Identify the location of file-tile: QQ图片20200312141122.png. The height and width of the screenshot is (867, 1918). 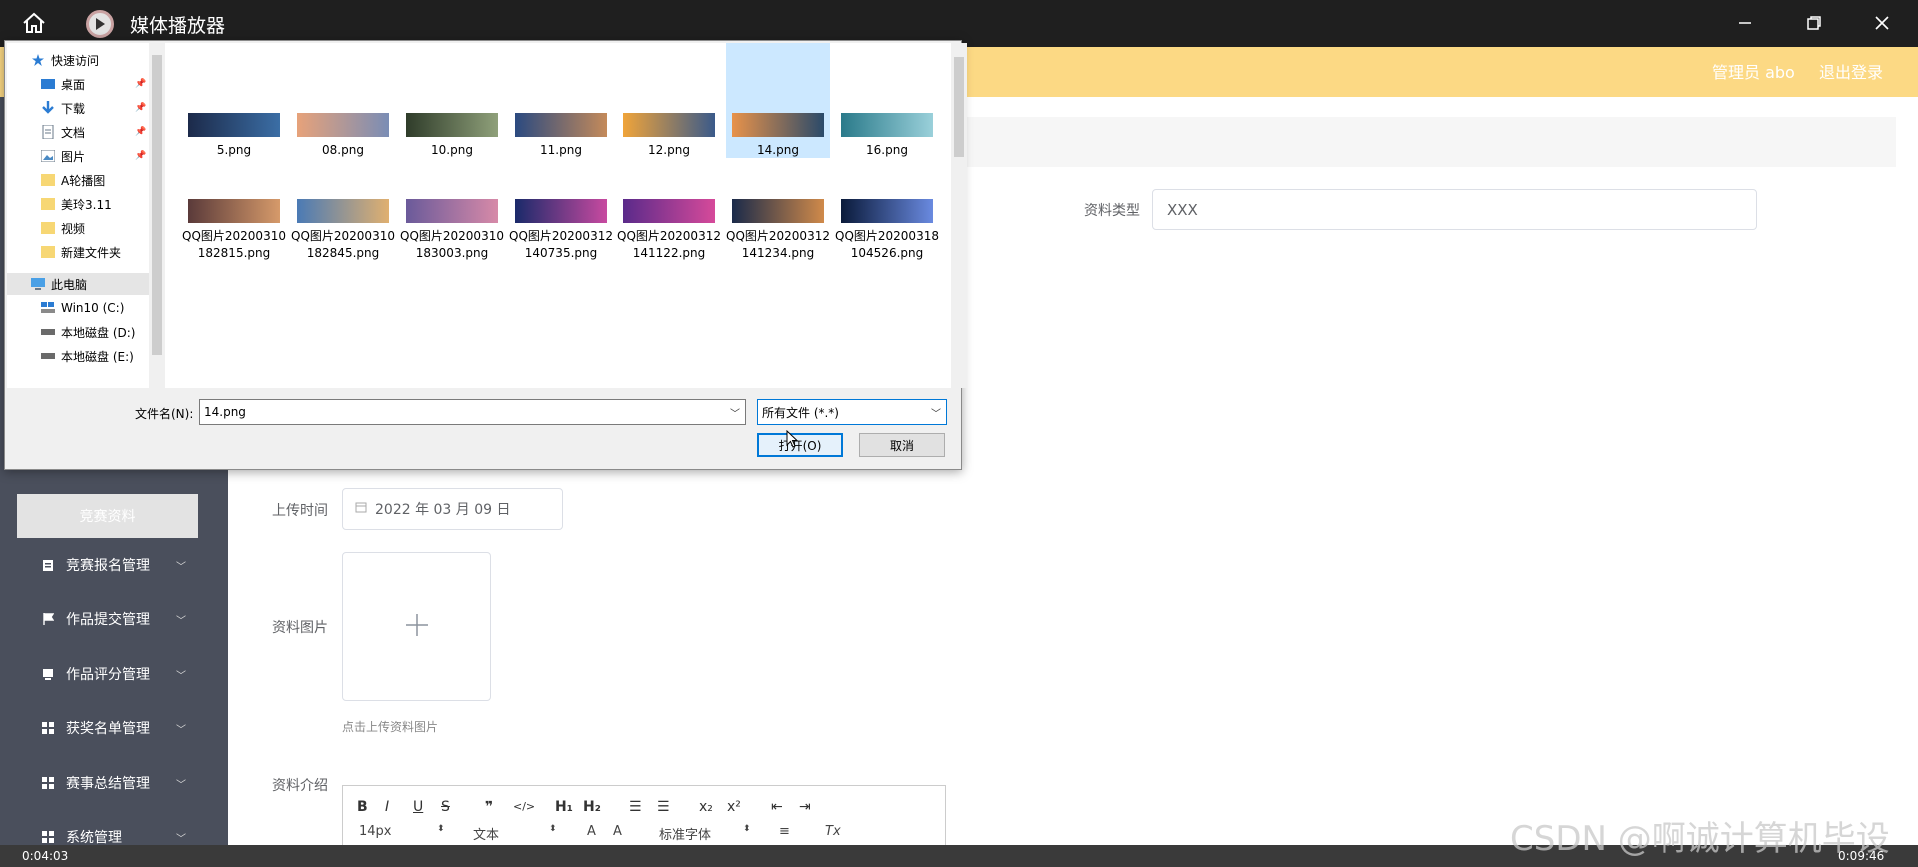
(669, 240).